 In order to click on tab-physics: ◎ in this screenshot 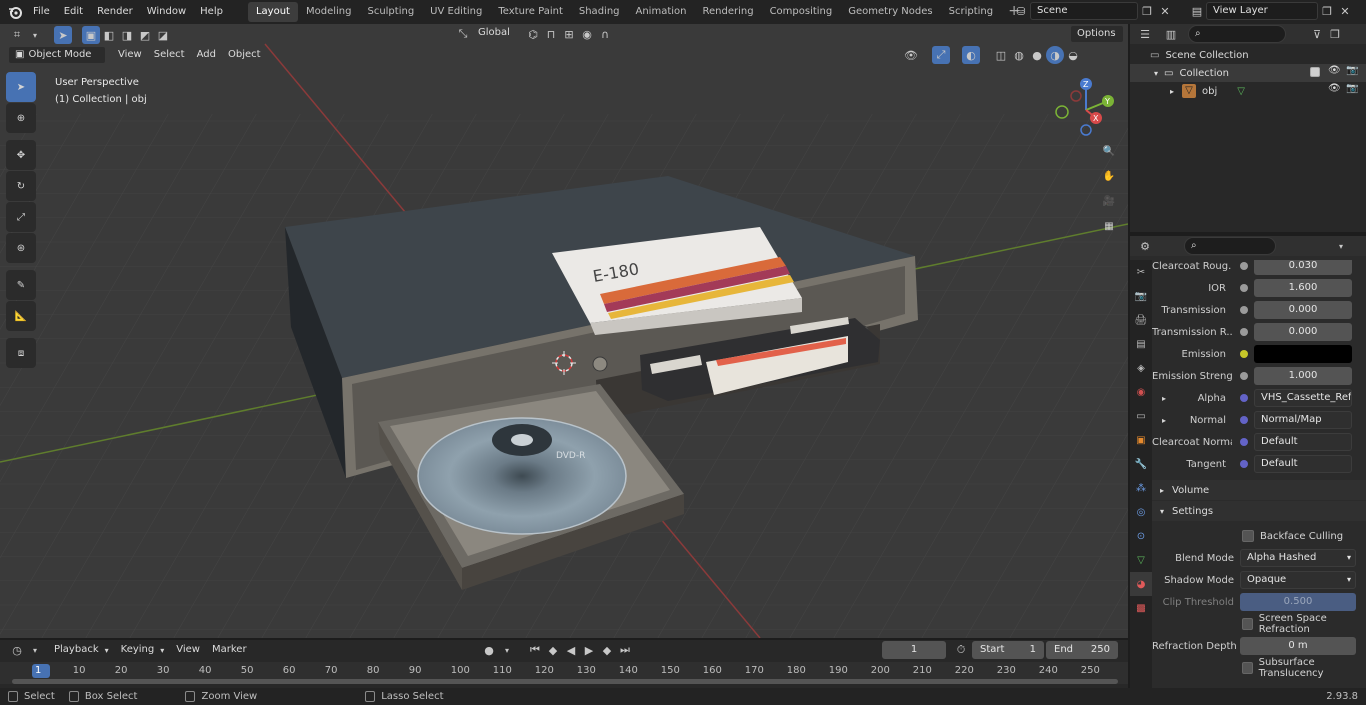, I will do `click(1141, 512)`.